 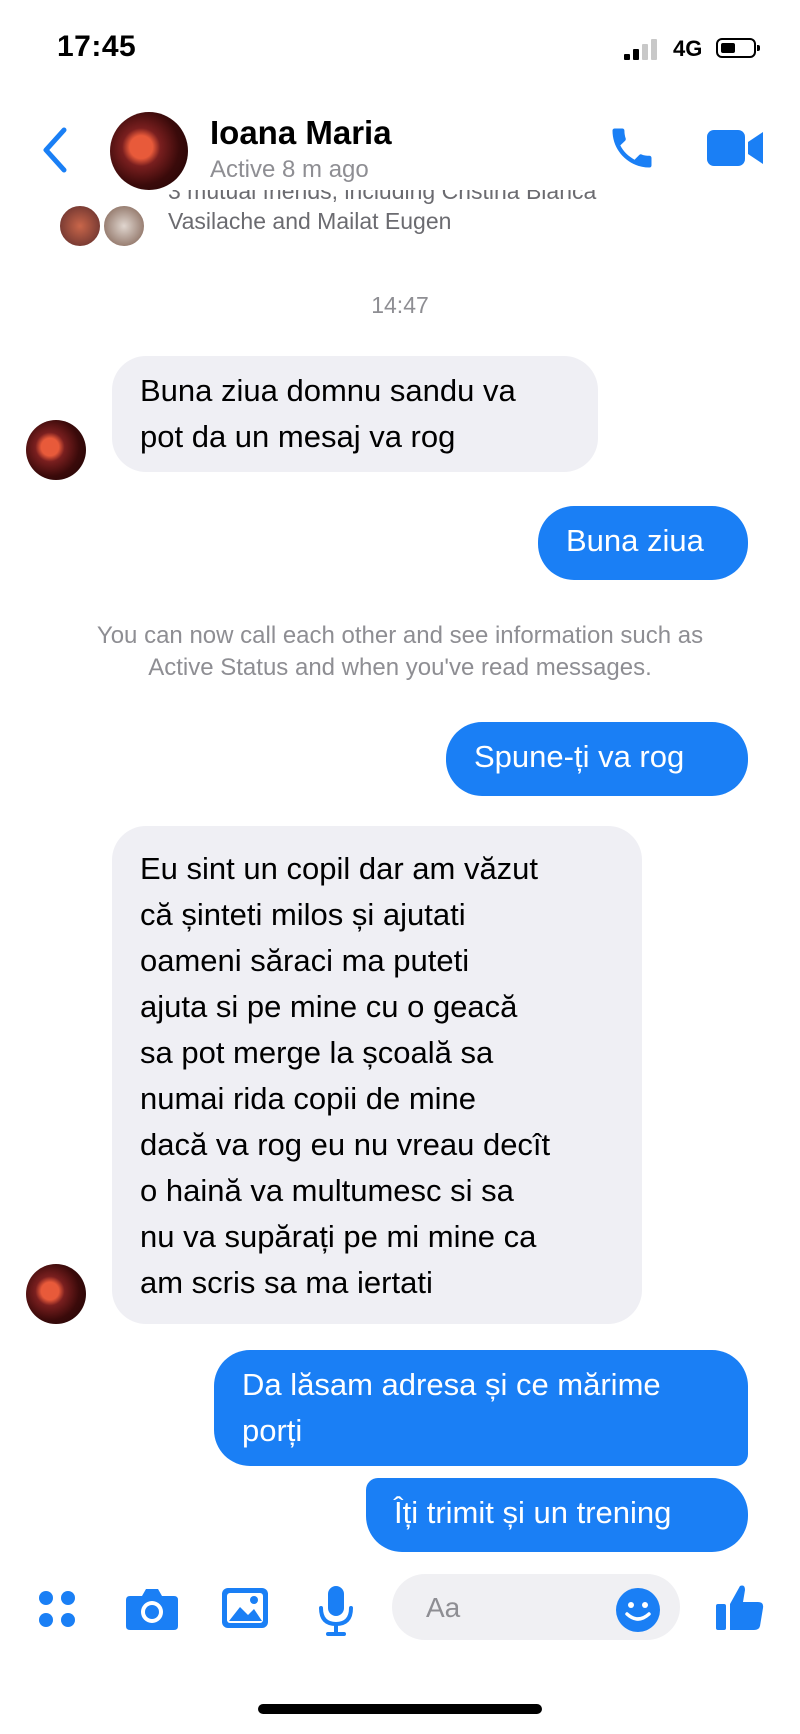 What do you see at coordinates (443, 1607) in the screenshot?
I see `message-input-placeholder: Aa` at bounding box center [443, 1607].